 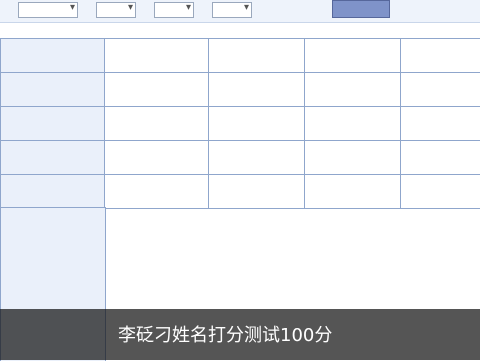 I want to click on day-select, so click(x=174, y=10).